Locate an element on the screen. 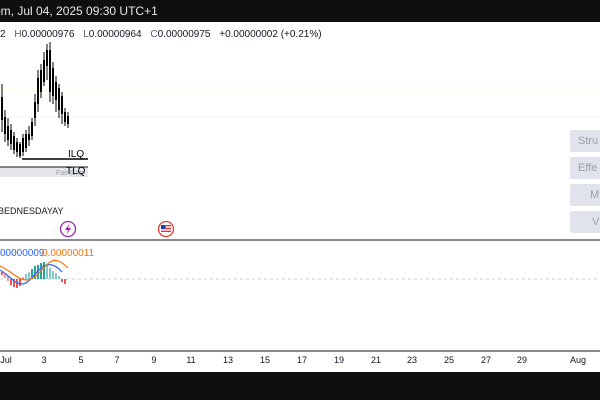  close-key: C is located at coordinates (154, 34).